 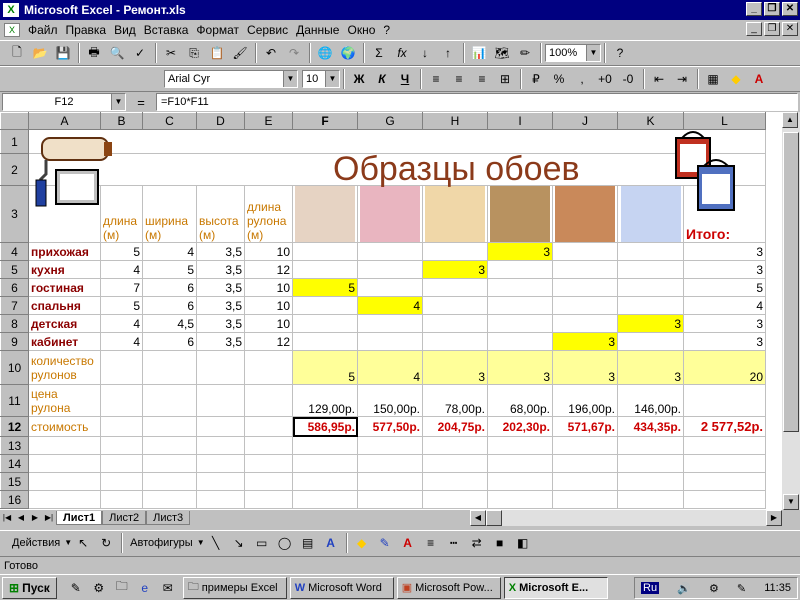 What do you see at coordinates (325, 426) in the screenshot?
I see `cost-cell-selected: 586,95р.` at bounding box center [325, 426].